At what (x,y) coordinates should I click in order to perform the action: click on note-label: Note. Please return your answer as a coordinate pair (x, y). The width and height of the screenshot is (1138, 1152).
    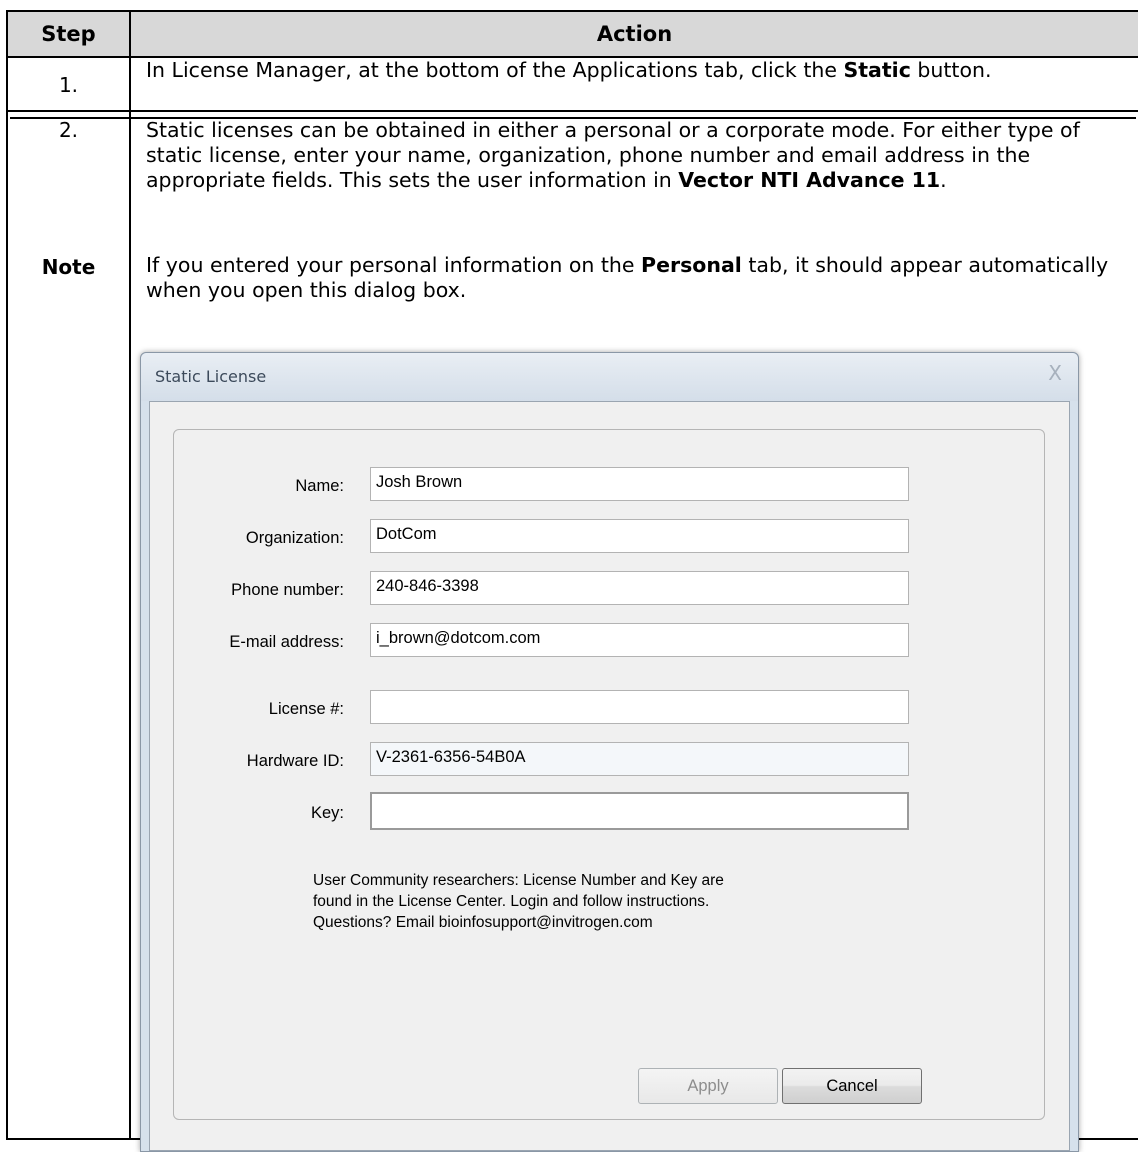
    Looking at the image, I should click on (68, 267).